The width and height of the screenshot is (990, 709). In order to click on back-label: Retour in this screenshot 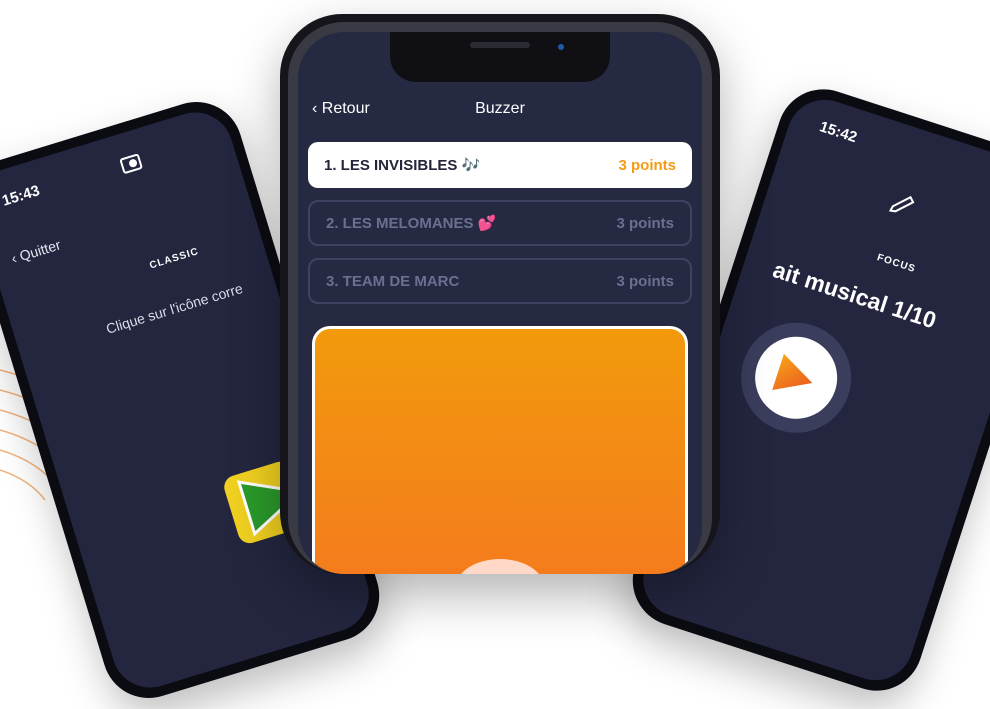, I will do `click(345, 108)`.